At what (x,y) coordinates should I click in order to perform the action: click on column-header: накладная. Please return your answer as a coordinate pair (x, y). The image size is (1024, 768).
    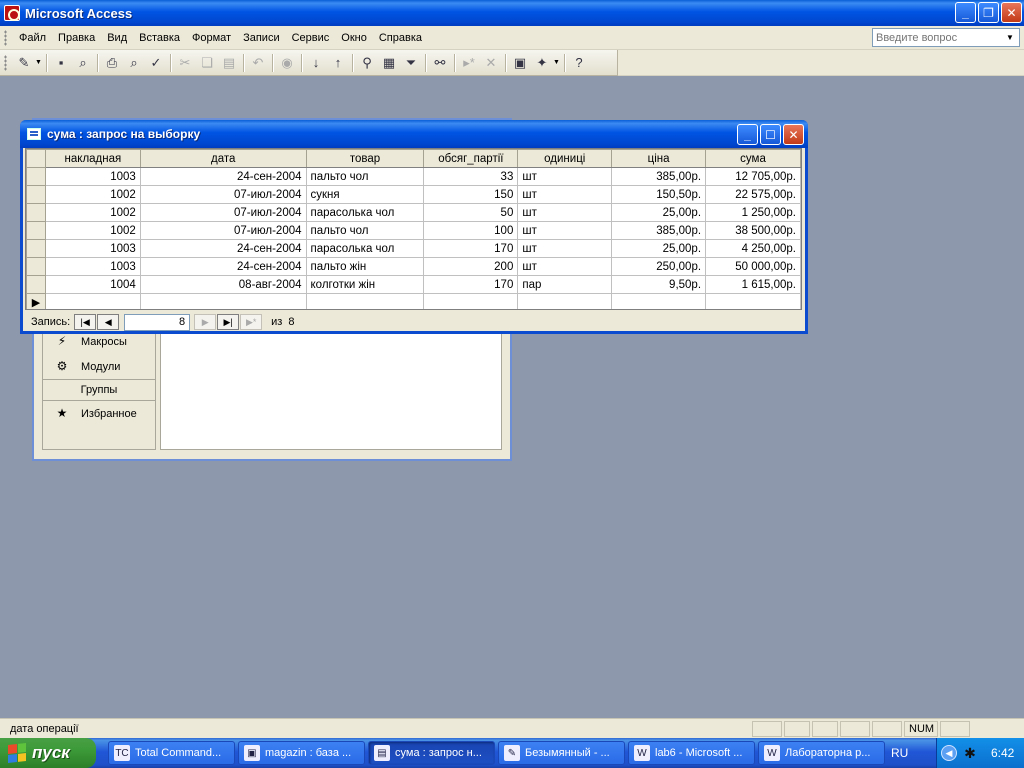
    Looking at the image, I should click on (92, 158).